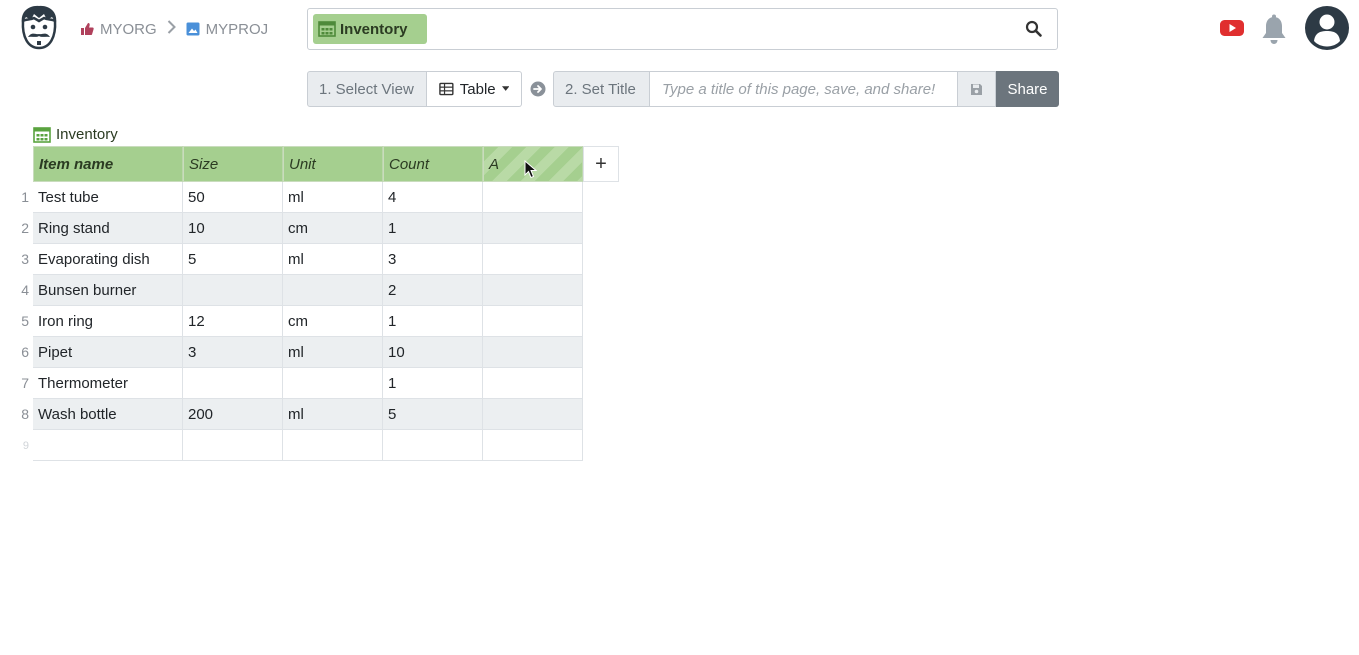 The width and height of the screenshot is (1359, 655). Describe the element at coordinates (367, 89) in the screenshot. I see `step-select-view-label: 1. Select View` at that location.